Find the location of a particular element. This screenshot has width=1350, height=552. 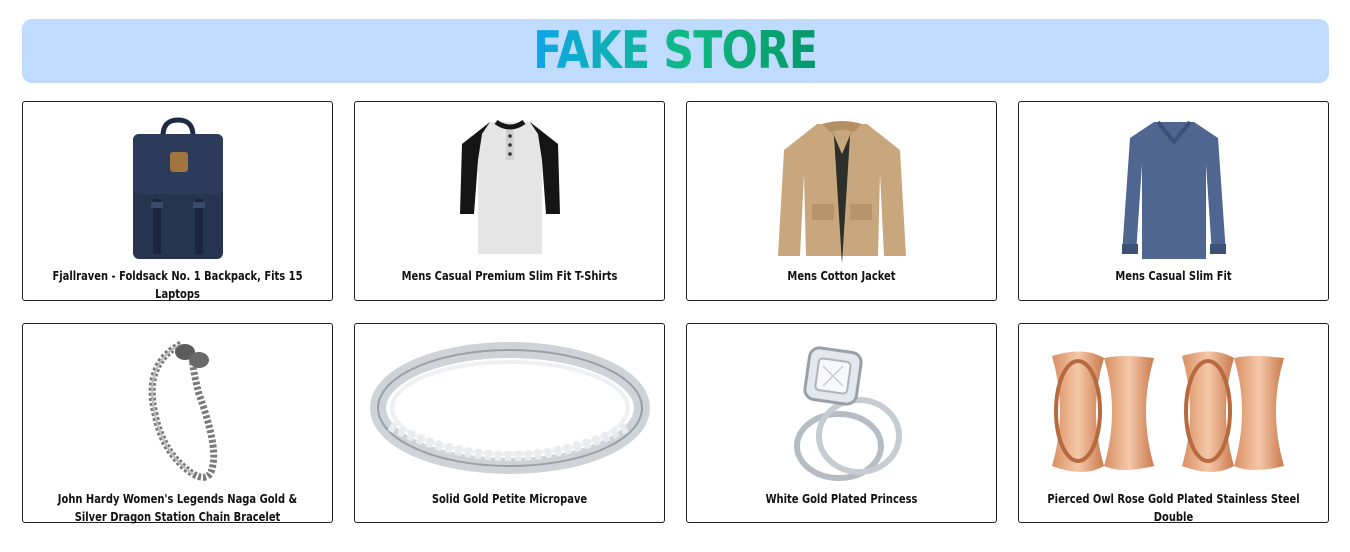

bracelet-icon is located at coordinates (177, 409).